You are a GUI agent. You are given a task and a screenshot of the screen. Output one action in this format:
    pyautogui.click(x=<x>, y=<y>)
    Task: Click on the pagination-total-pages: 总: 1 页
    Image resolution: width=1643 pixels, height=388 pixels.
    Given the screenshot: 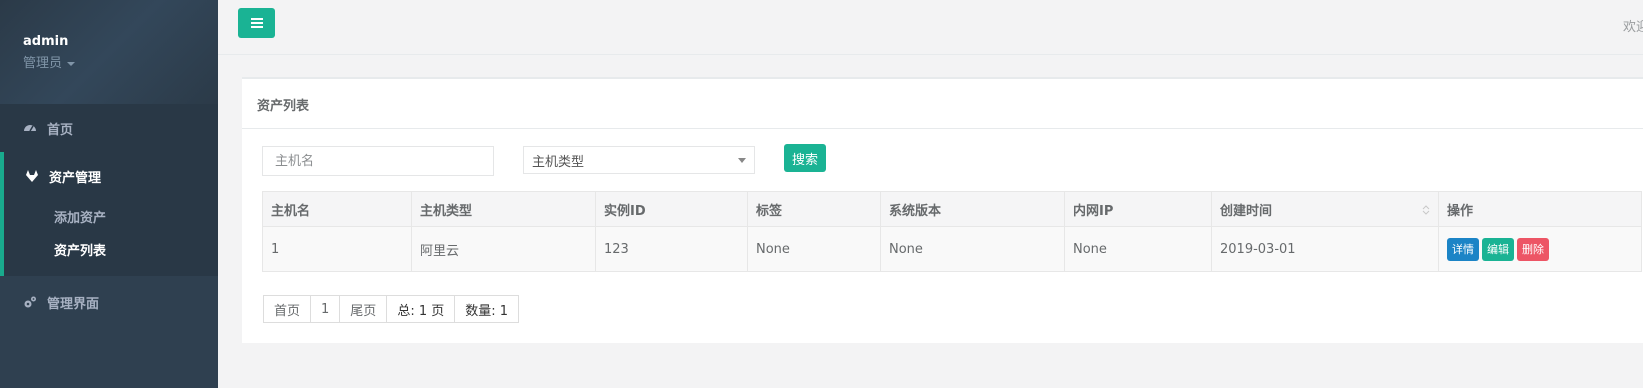 What is the action you would take?
    pyautogui.click(x=421, y=309)
    